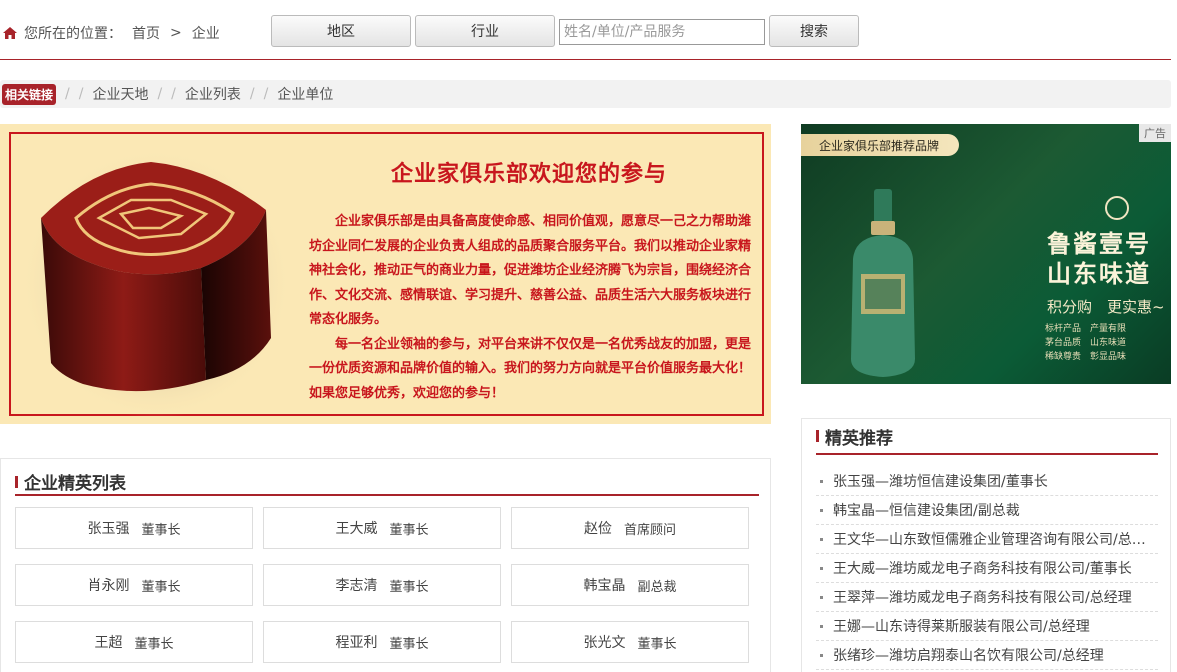 The height and width of the screenshot is (672, 1177). Describe the element at coordinates (108, 643) in the screenshot. I see `elite-name: 王超` at that location.